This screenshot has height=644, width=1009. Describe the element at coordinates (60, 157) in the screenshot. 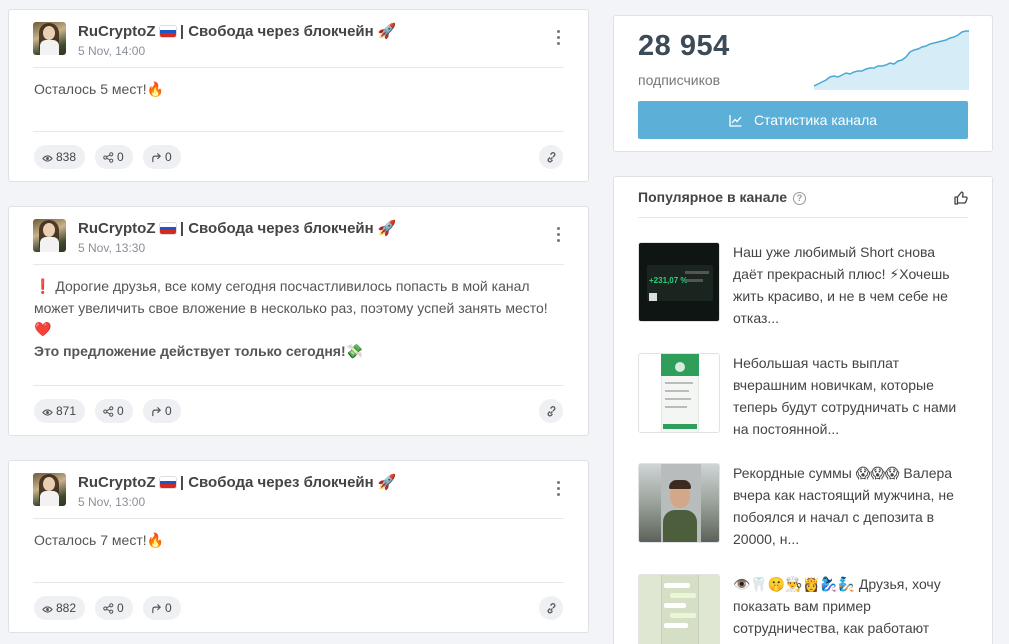

I see `views-counter: 838` at that location.